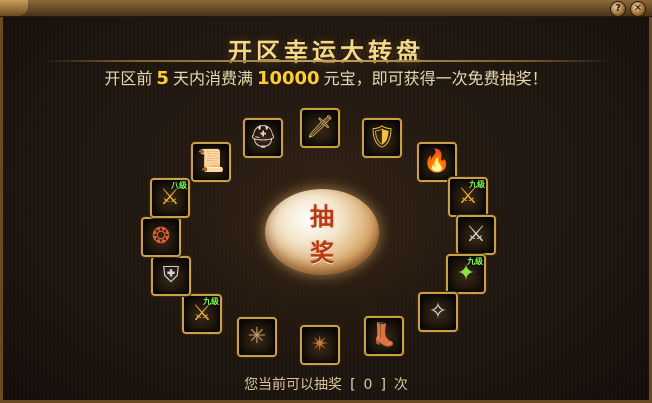 The image size is (652, 403). What do you see at coordinates (322, 252) in the screenshot?
I see `draw-label-2: 奖` at bounding box center [322, 252].